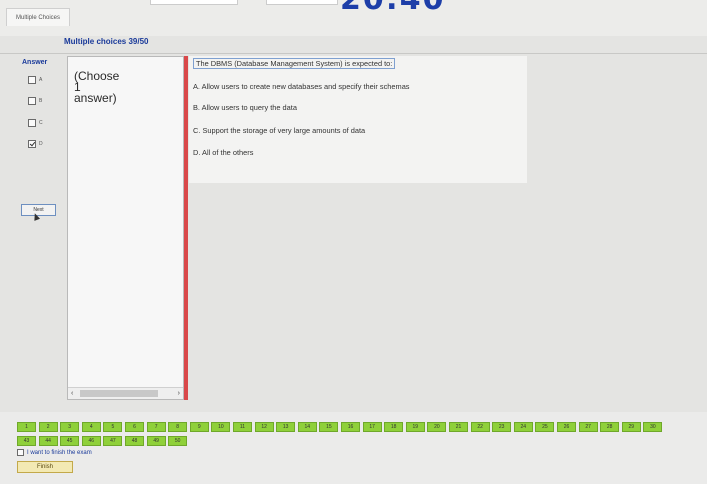 This screenshot has height=484, width=707. Describe the element at coordinates (70, 441) in the screenshot. I see `question-number-button: 45` at that location.